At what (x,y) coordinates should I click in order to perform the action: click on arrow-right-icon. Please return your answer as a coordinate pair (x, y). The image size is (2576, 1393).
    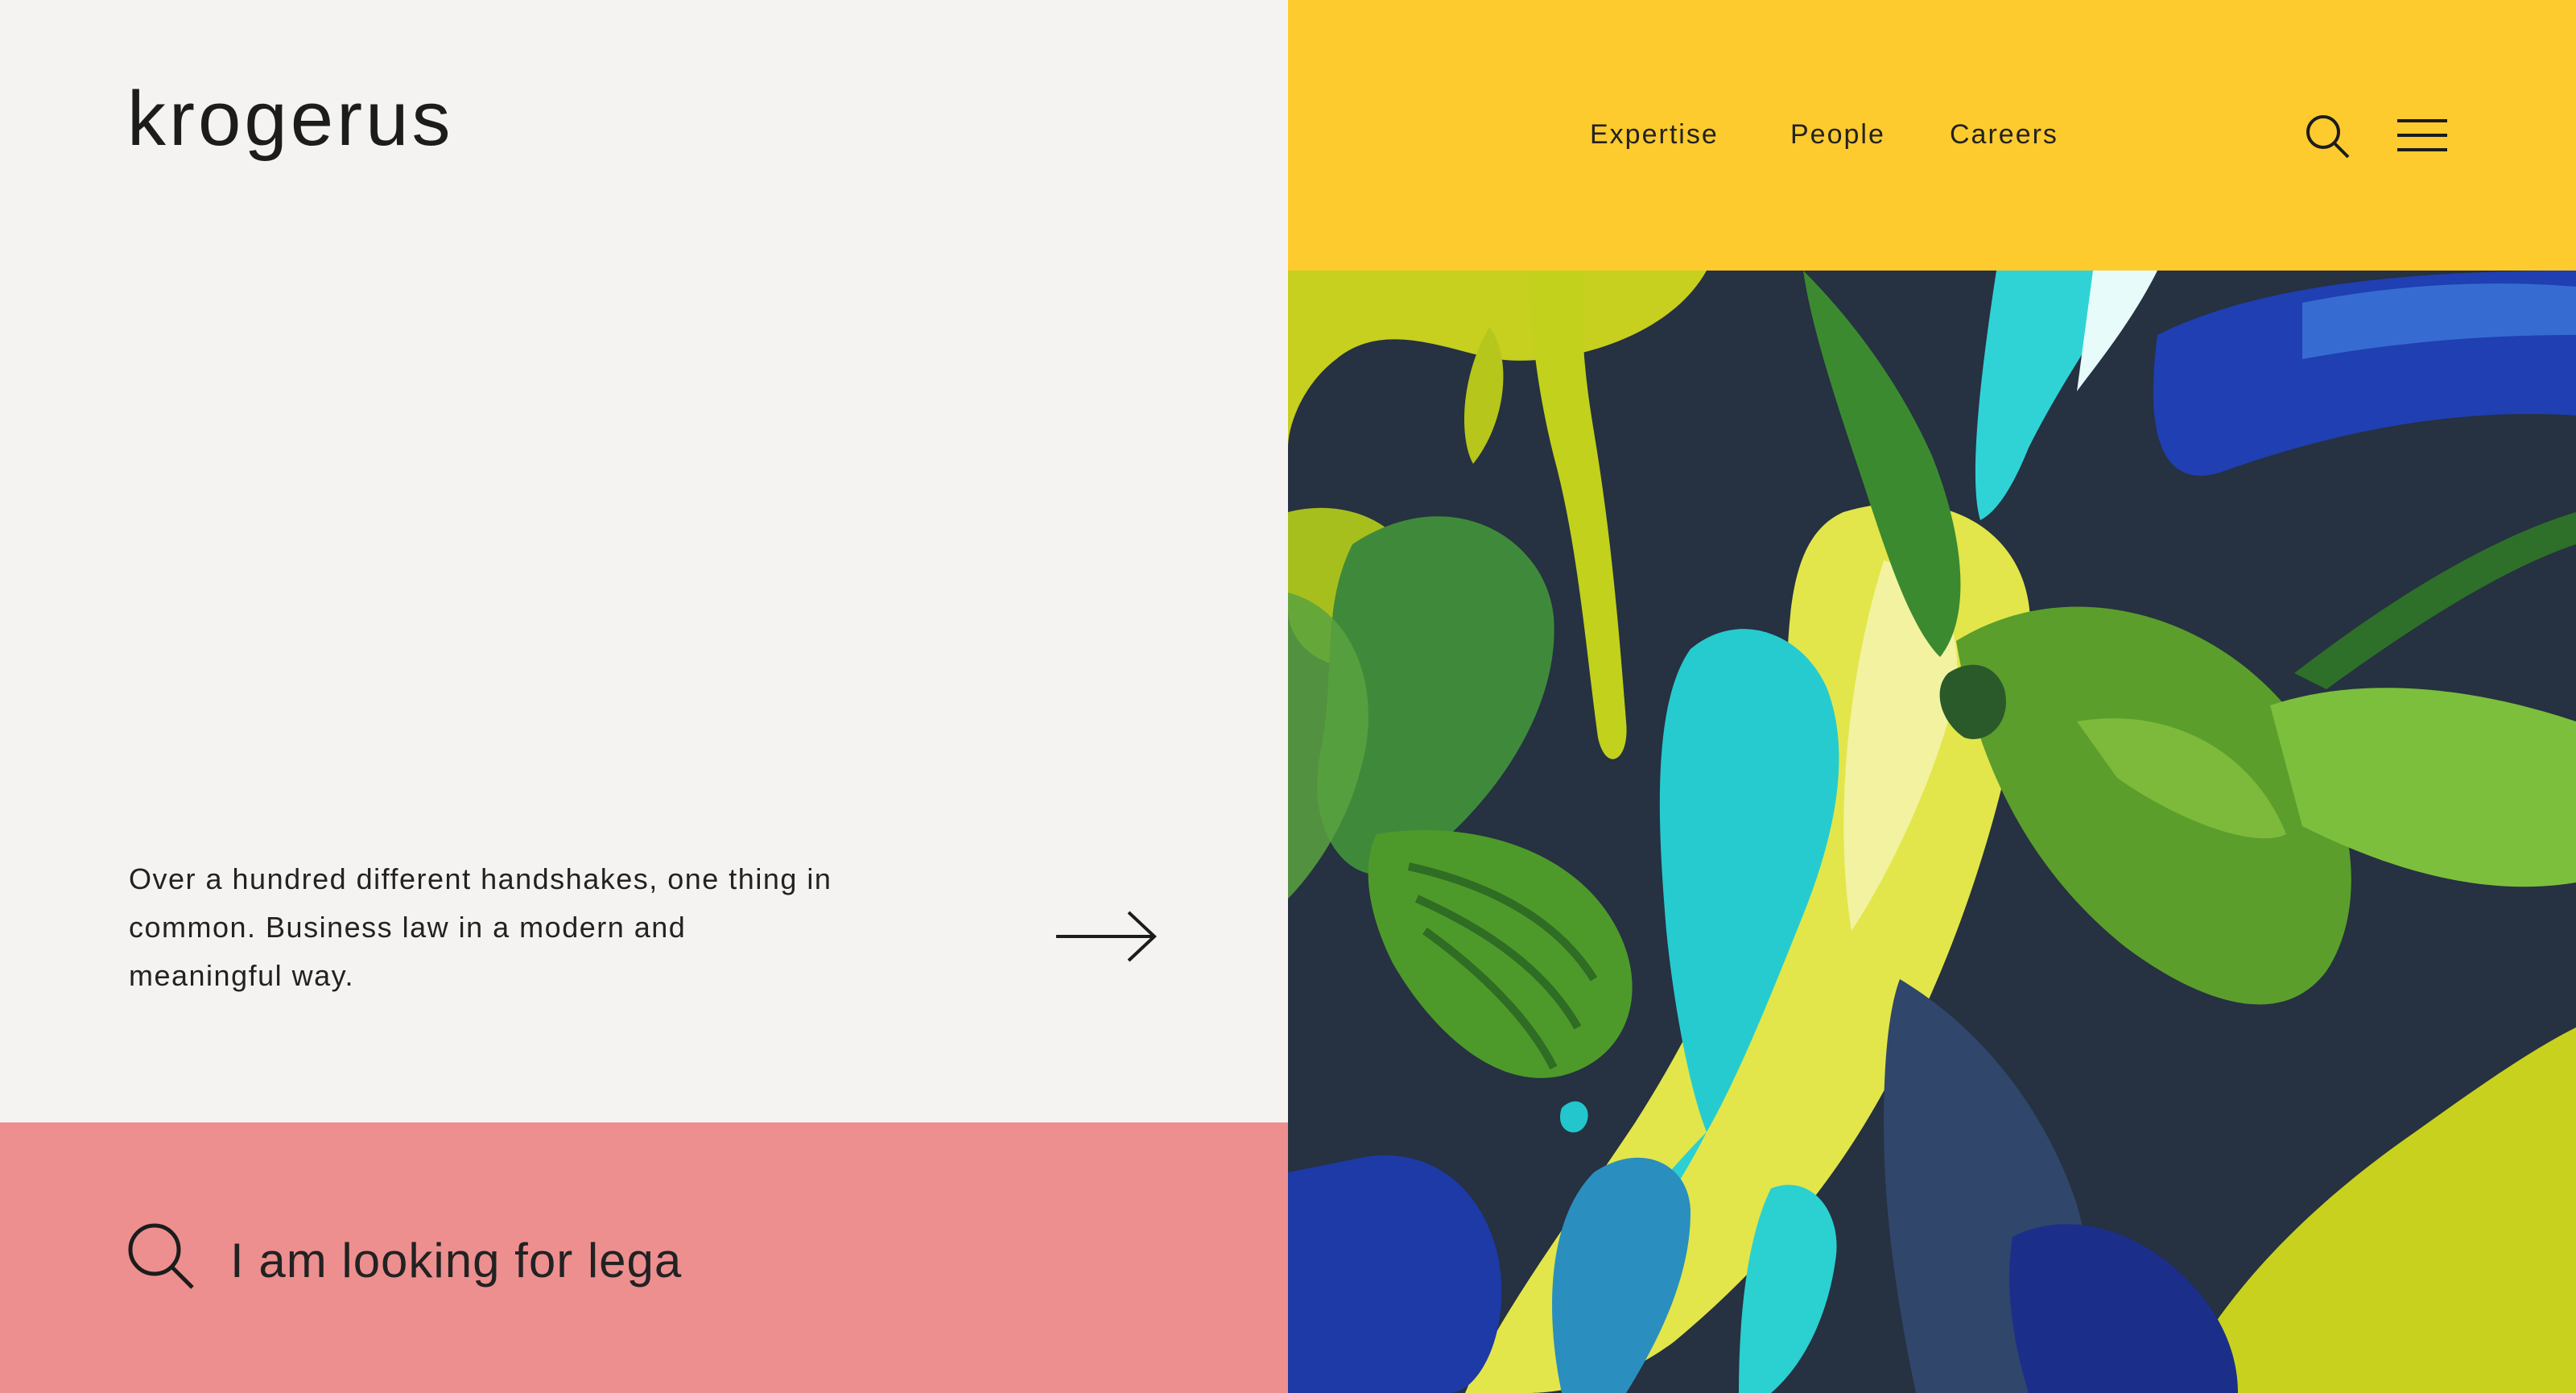
    Looking at the image, I should click on (1107, 936).